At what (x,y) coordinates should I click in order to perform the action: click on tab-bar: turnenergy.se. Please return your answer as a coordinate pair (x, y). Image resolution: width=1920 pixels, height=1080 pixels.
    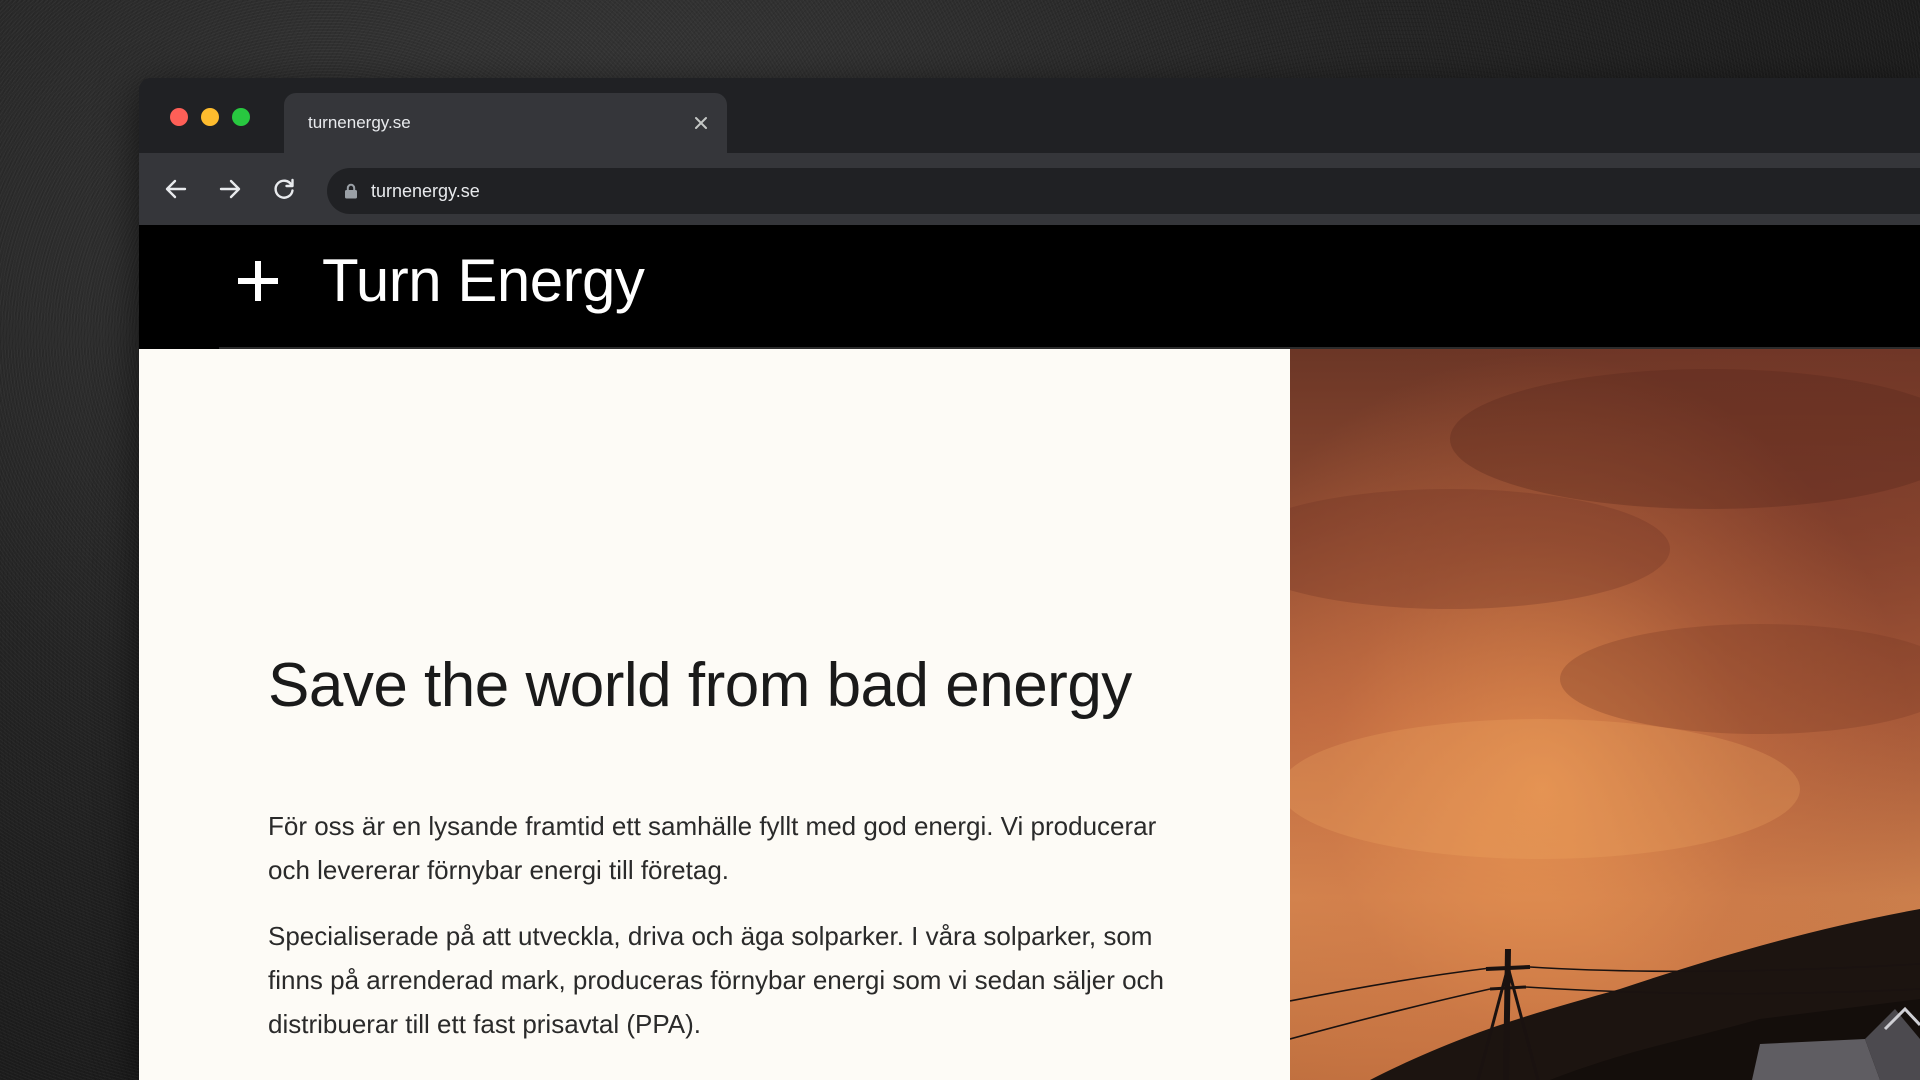
    Looking at the image, I should click on (1029, 115).